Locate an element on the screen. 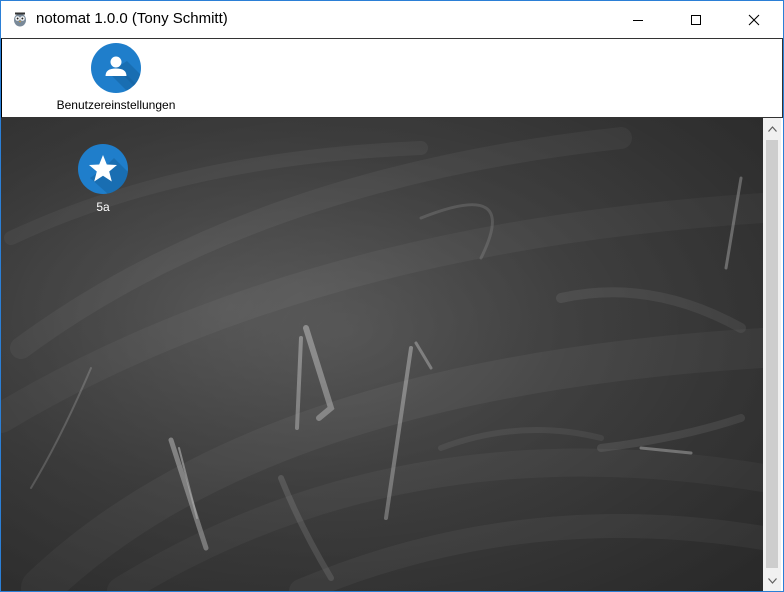  maximize-button is located at coordinates (696, 19).